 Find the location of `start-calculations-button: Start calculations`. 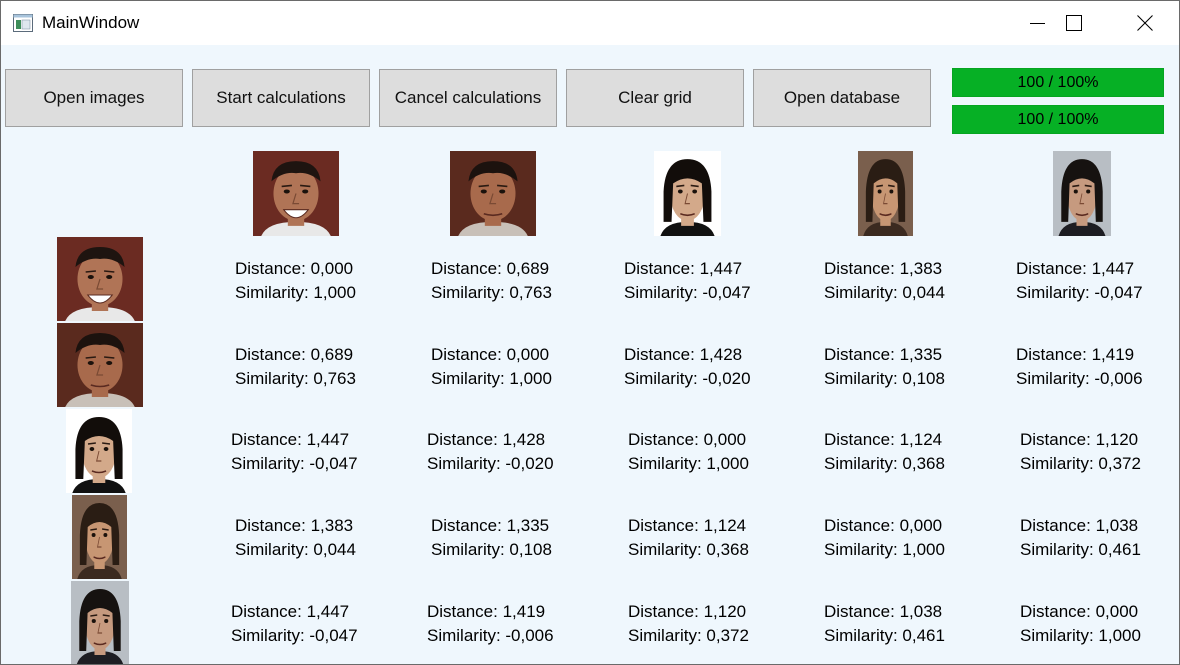

start-calculations-button: Start calculations is located at coordinates (281, 98).